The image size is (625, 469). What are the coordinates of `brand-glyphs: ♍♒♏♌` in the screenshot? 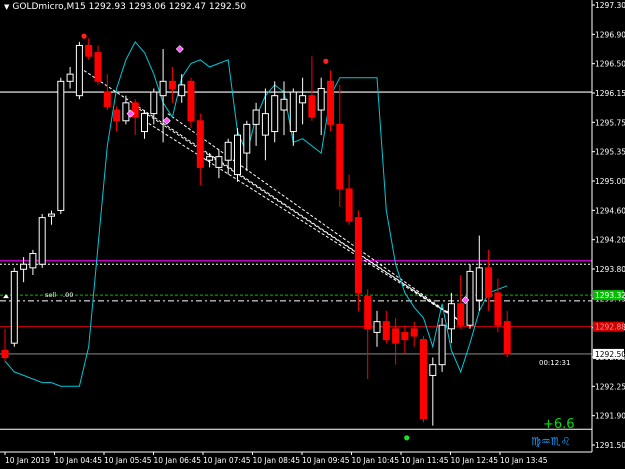 It's located at (550, 441).